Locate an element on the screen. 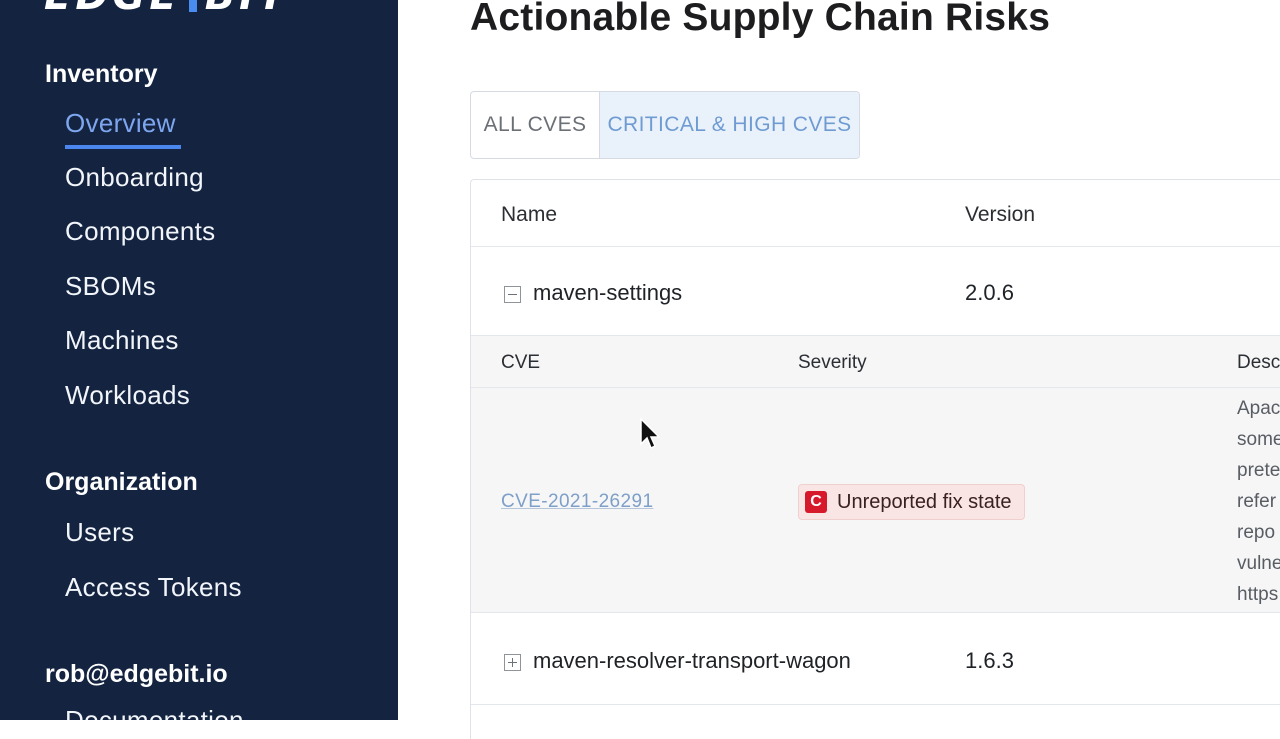 The width and height of the screenshot is (1280, 739). cve-filter-tabs: ALL CVES CRITICAL & HIGH CVES is located at coordinates (665, 125).